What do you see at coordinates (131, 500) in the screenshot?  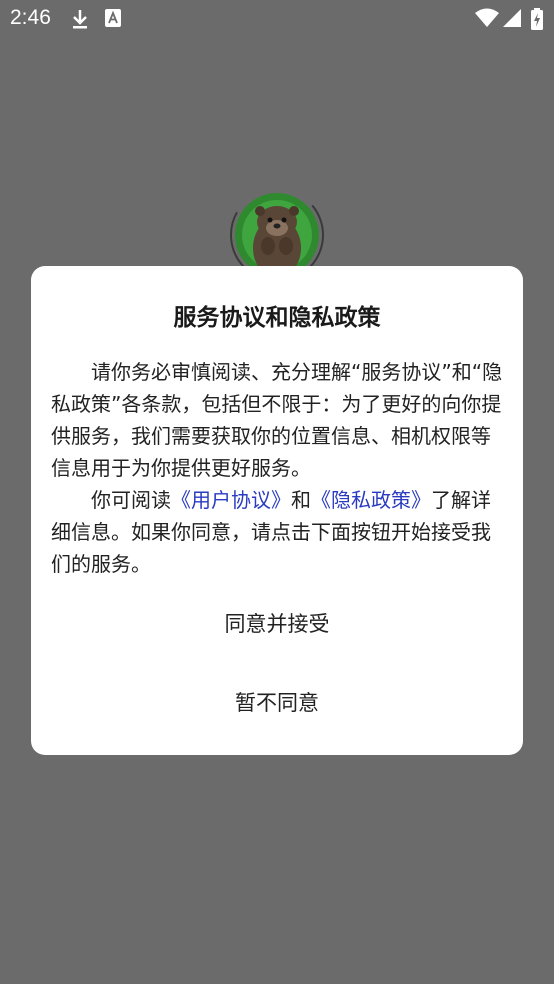 I see `paragraph-2-prefix: 你可阅读` at bounding box center [131, 500].